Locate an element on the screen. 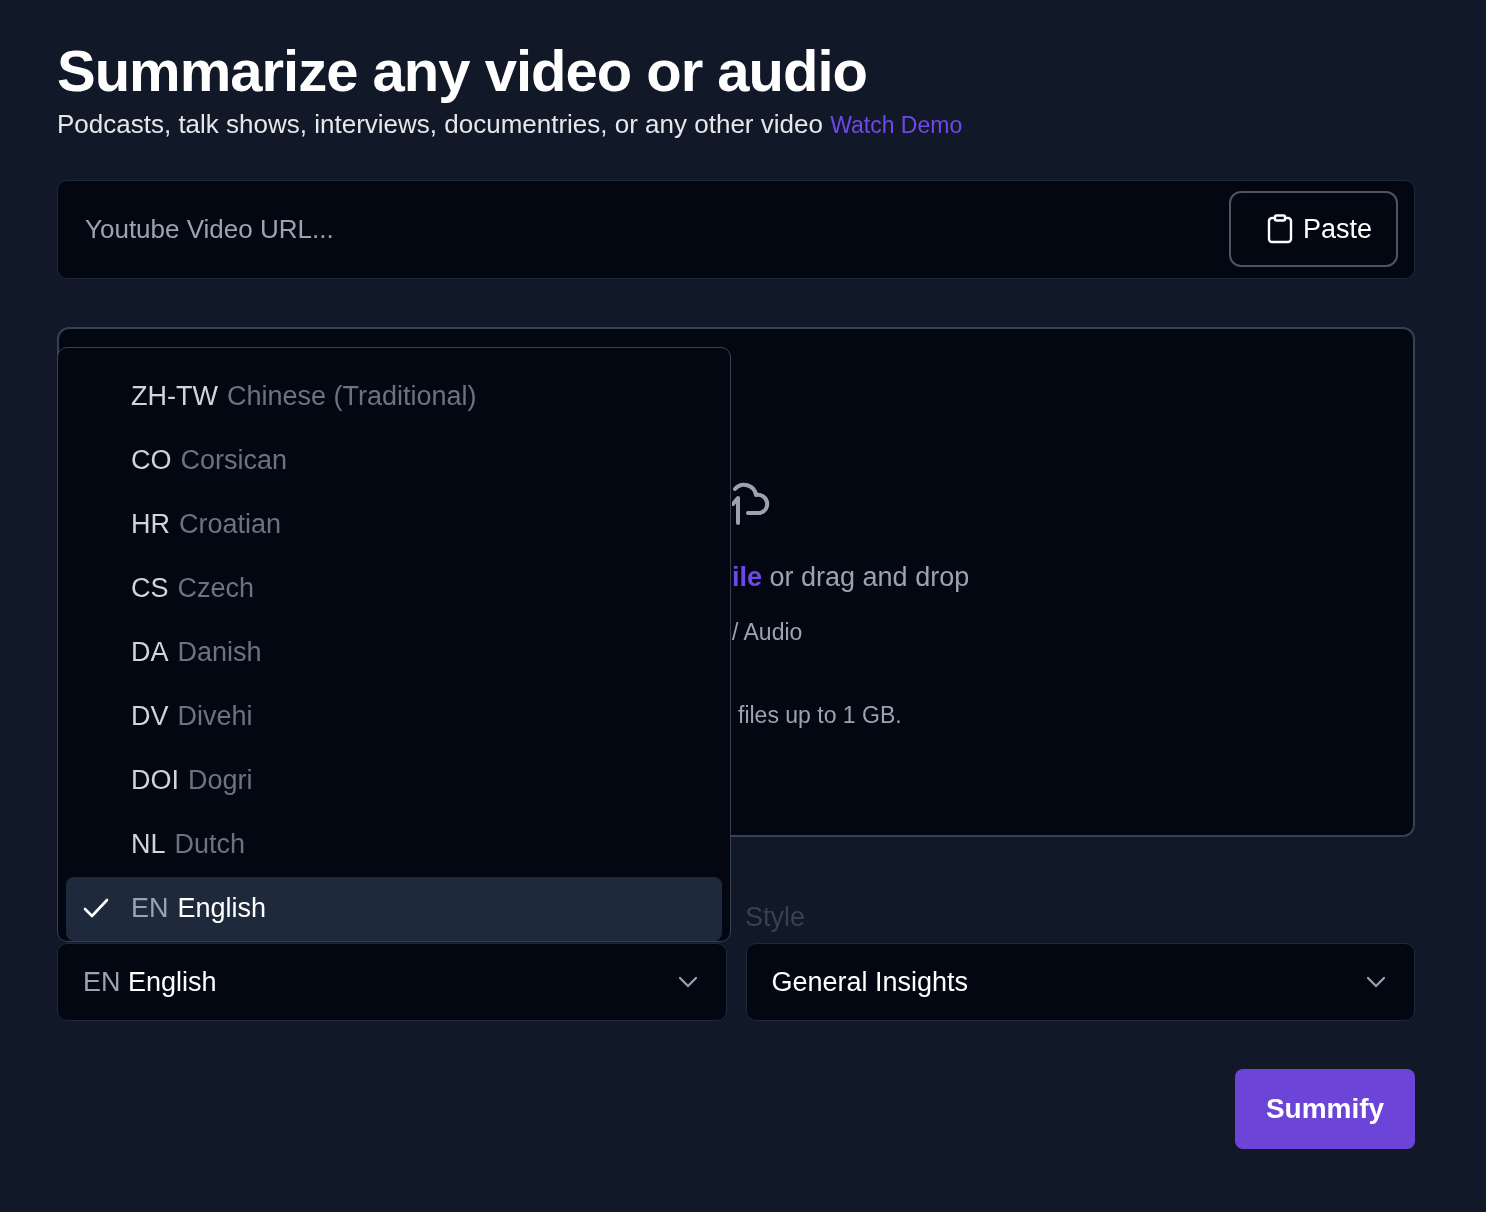 The width and height of the screenshot is (1486, 1212). size-limit: files up to 1 GB. is located at coordinates (820, 715).